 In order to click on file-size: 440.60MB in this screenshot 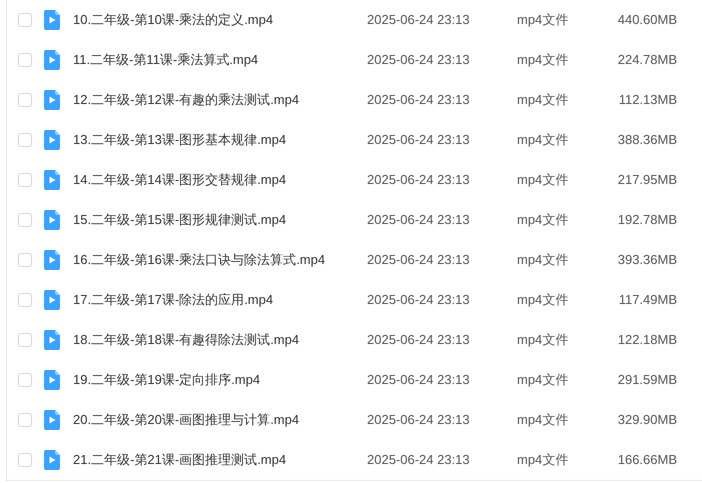, I will do `click(646, 20)`.